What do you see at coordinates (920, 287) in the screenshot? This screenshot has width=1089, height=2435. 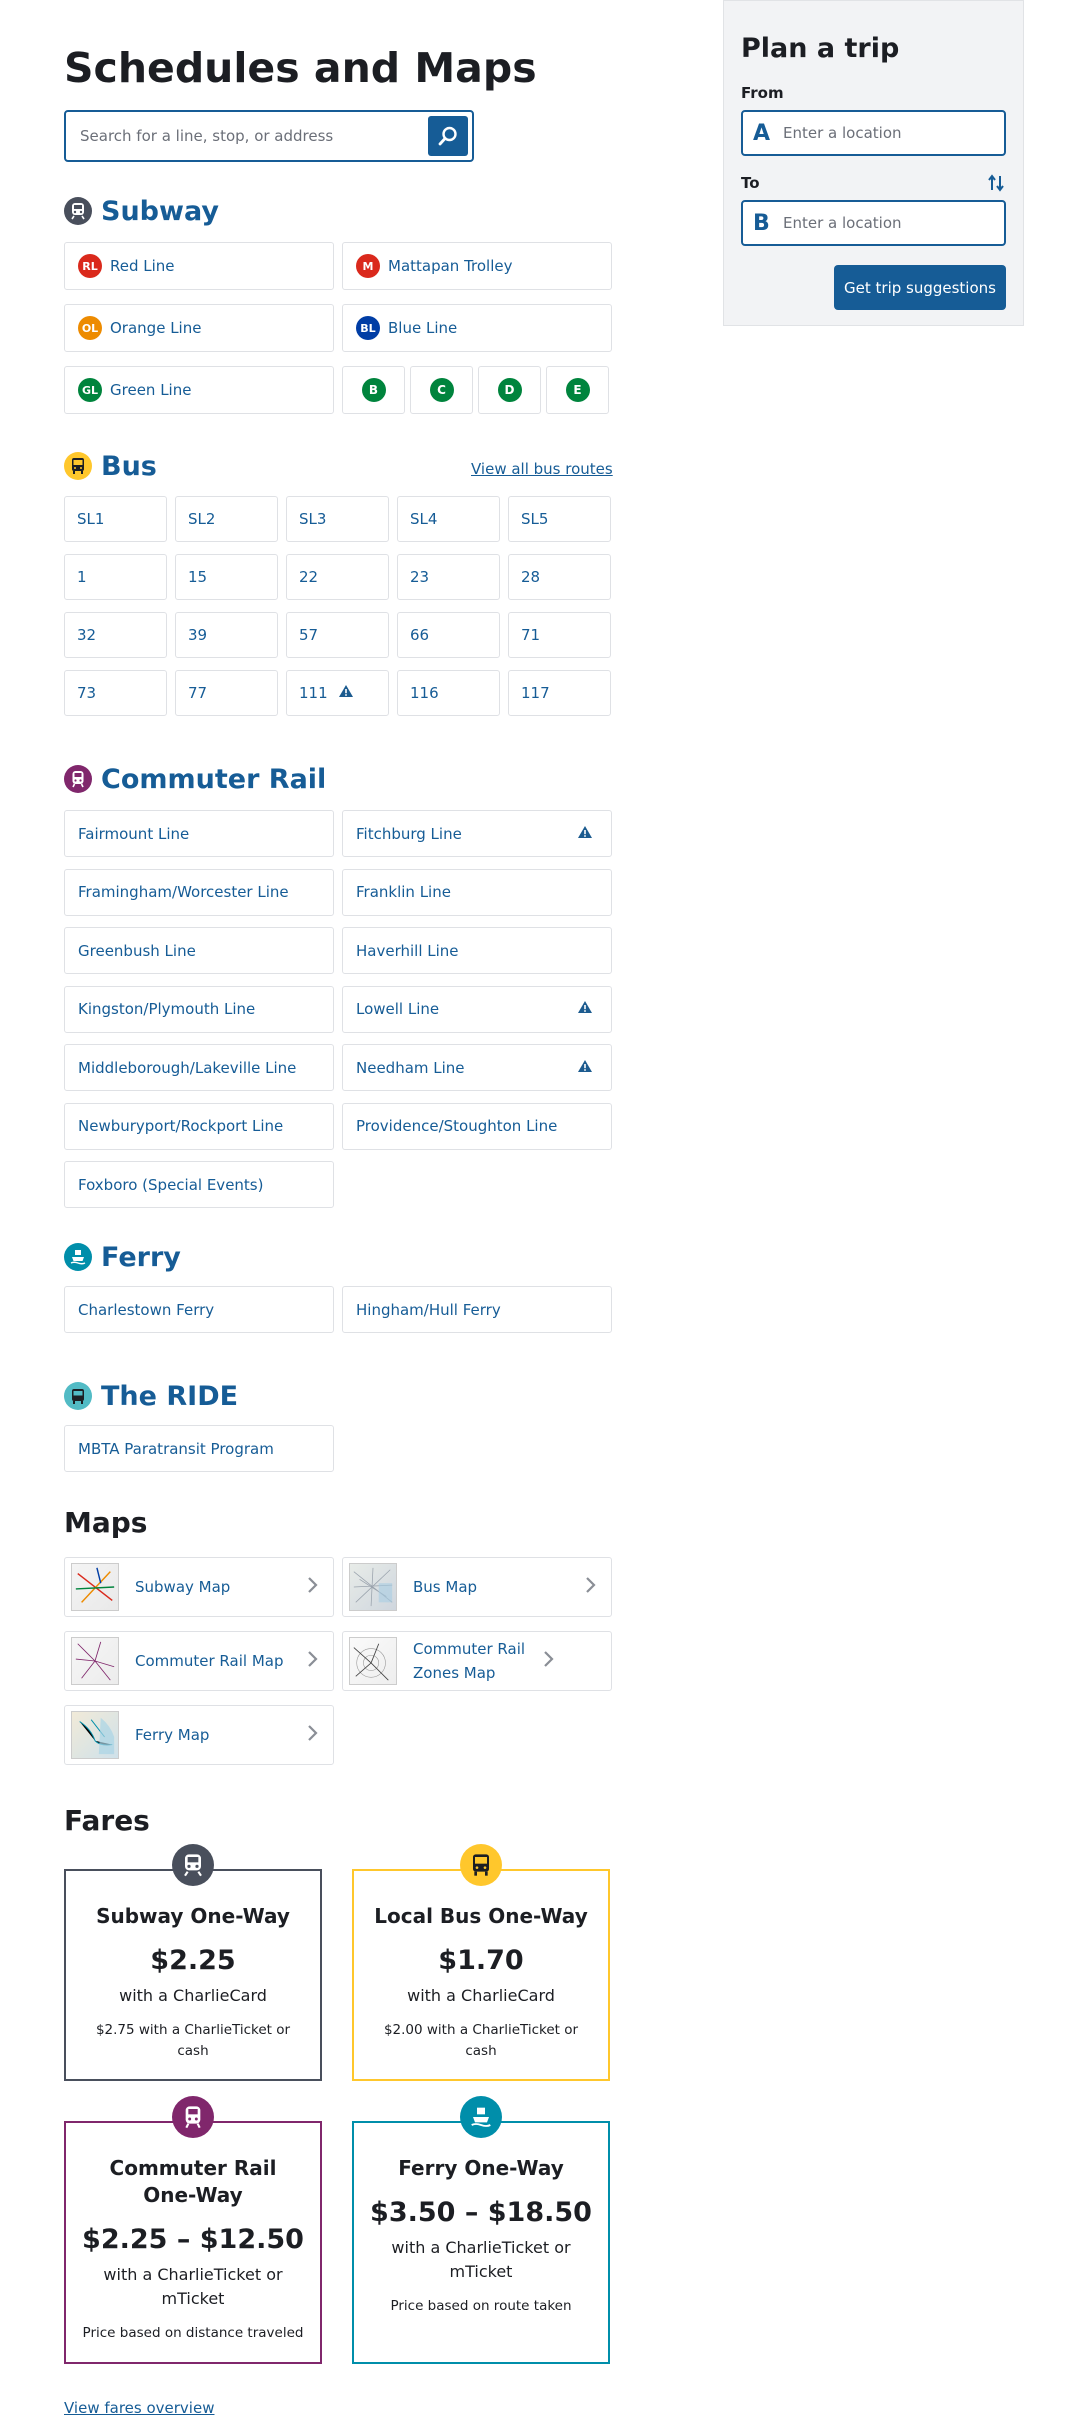 I see `get-trip-suggestions-button: Get trip suggestions` at bounding box center [920, 287].